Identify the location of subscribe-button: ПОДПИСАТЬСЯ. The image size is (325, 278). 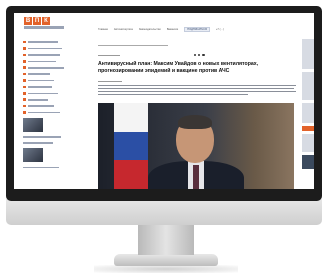
(197, 29).